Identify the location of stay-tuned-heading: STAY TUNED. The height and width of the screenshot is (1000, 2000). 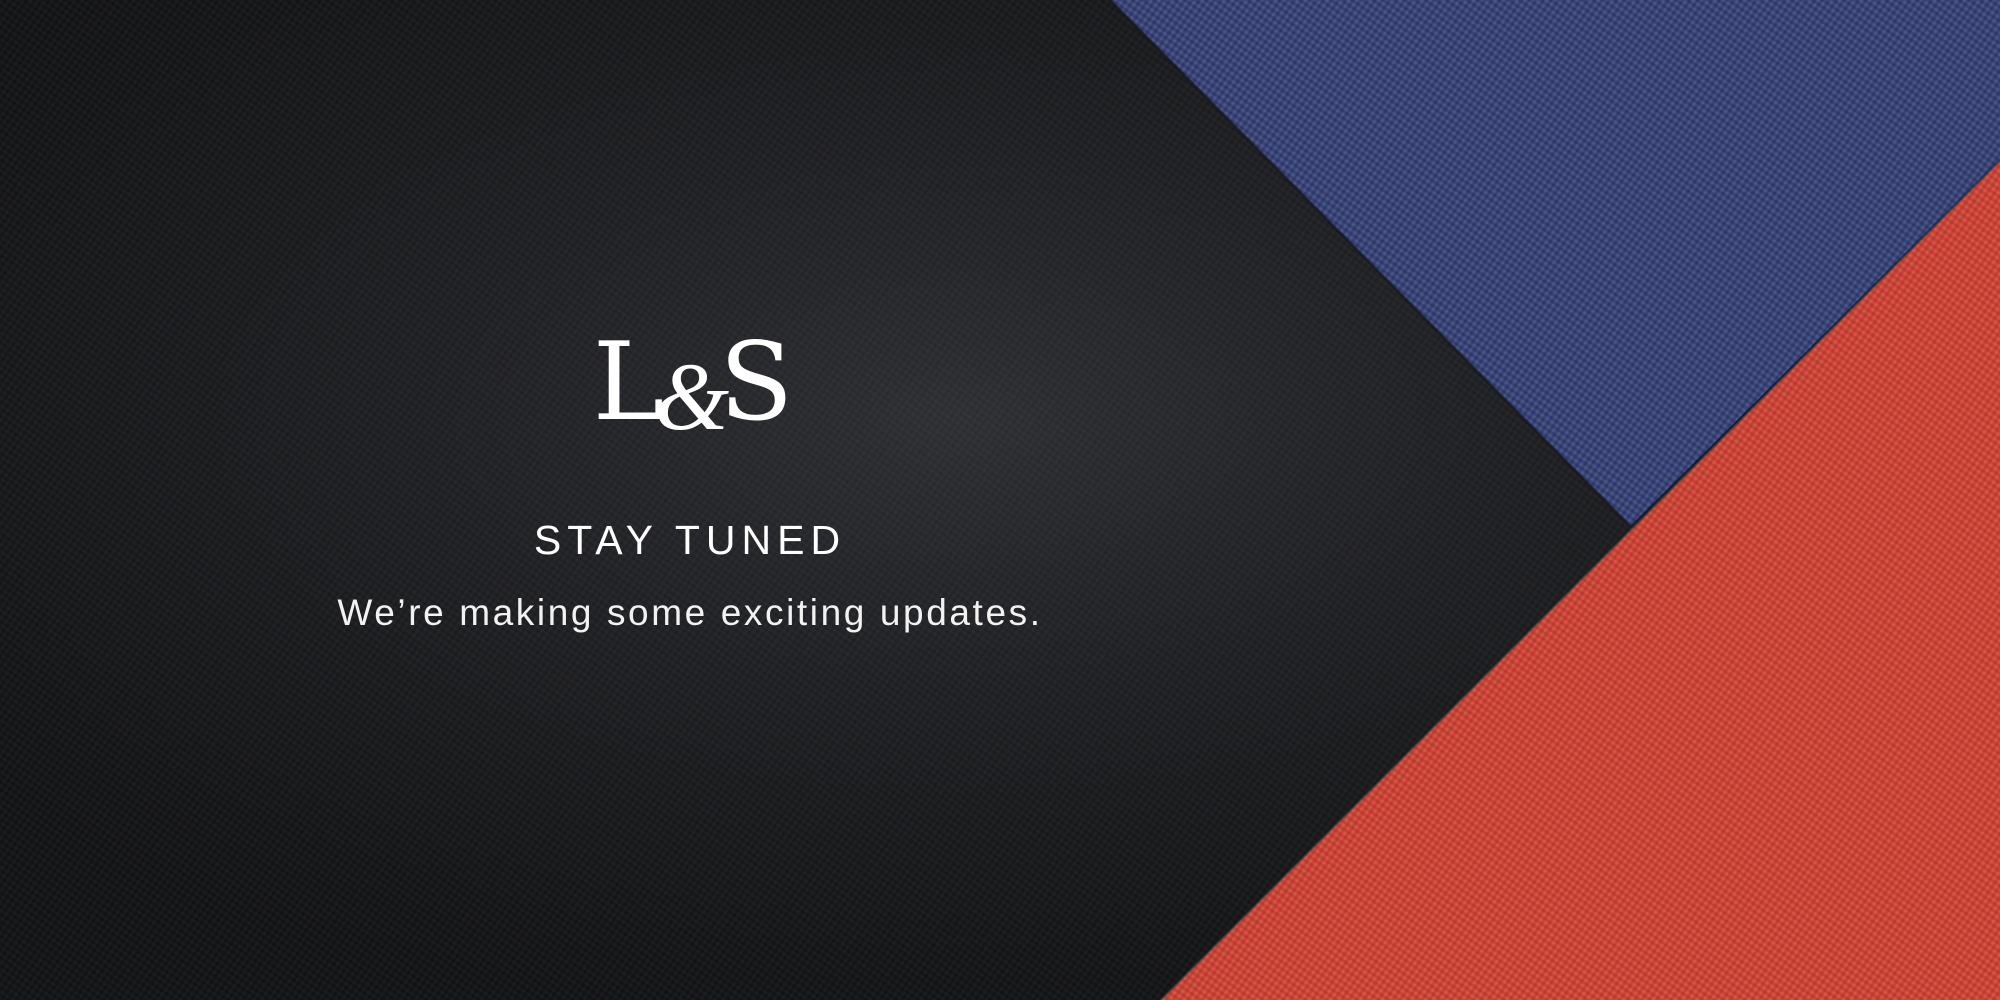
(690, 540).